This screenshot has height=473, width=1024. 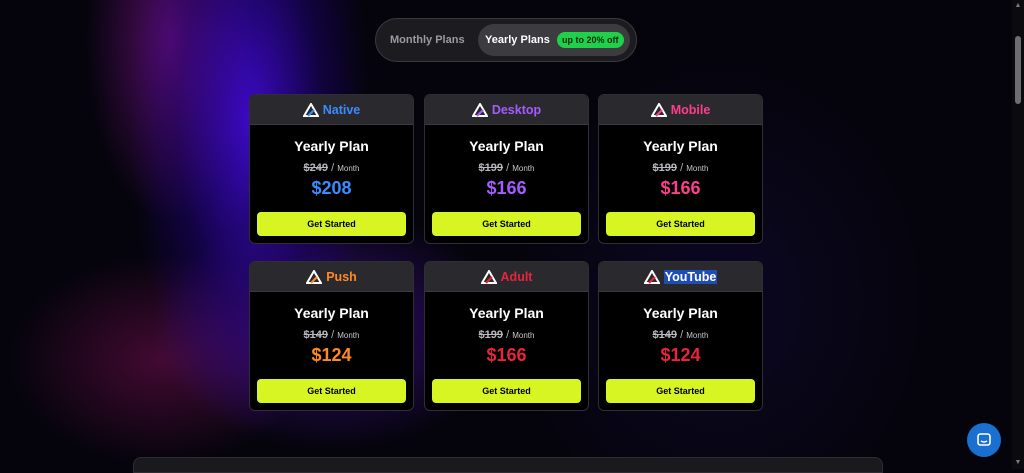 What do you see at coordinates (508, 465) in the screenshot?
I see `bottom-panel` at bounding box center [508, 465].